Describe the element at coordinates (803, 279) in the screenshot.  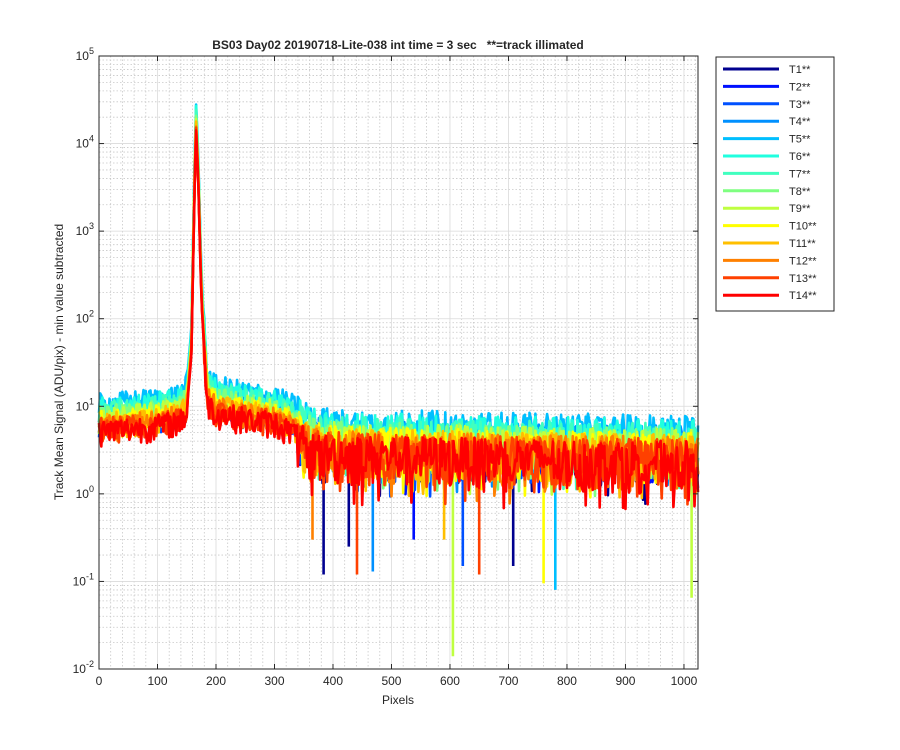
I see `legend-label: T13**` at that location.